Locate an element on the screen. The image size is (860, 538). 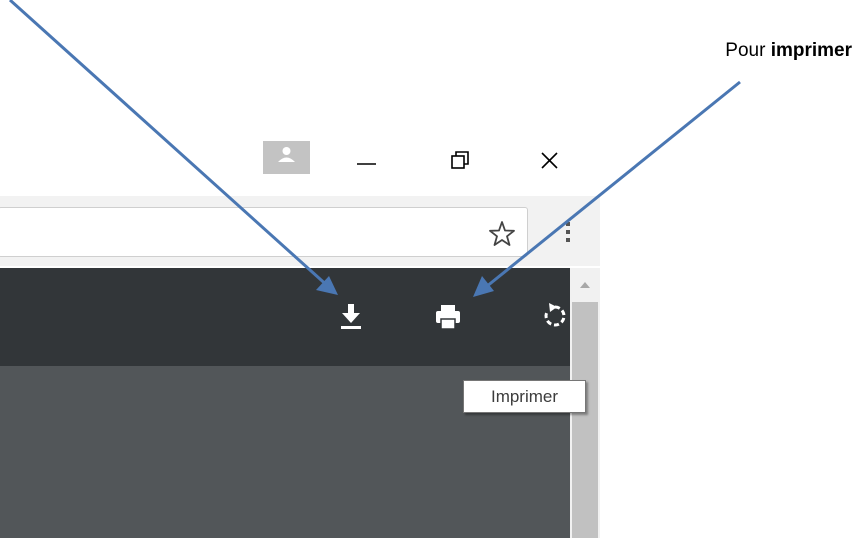
restore-icon is located at coordinates (460, 160).